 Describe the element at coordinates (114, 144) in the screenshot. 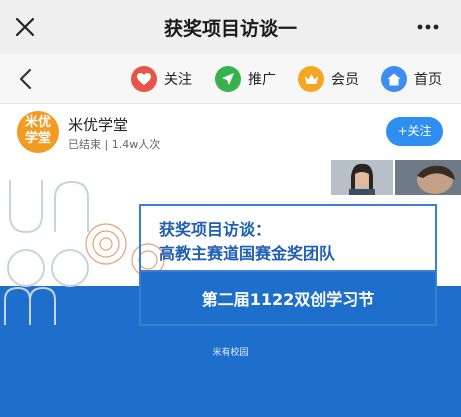

I see `channel-status: 已结束 | 1.4w人次` at that location.